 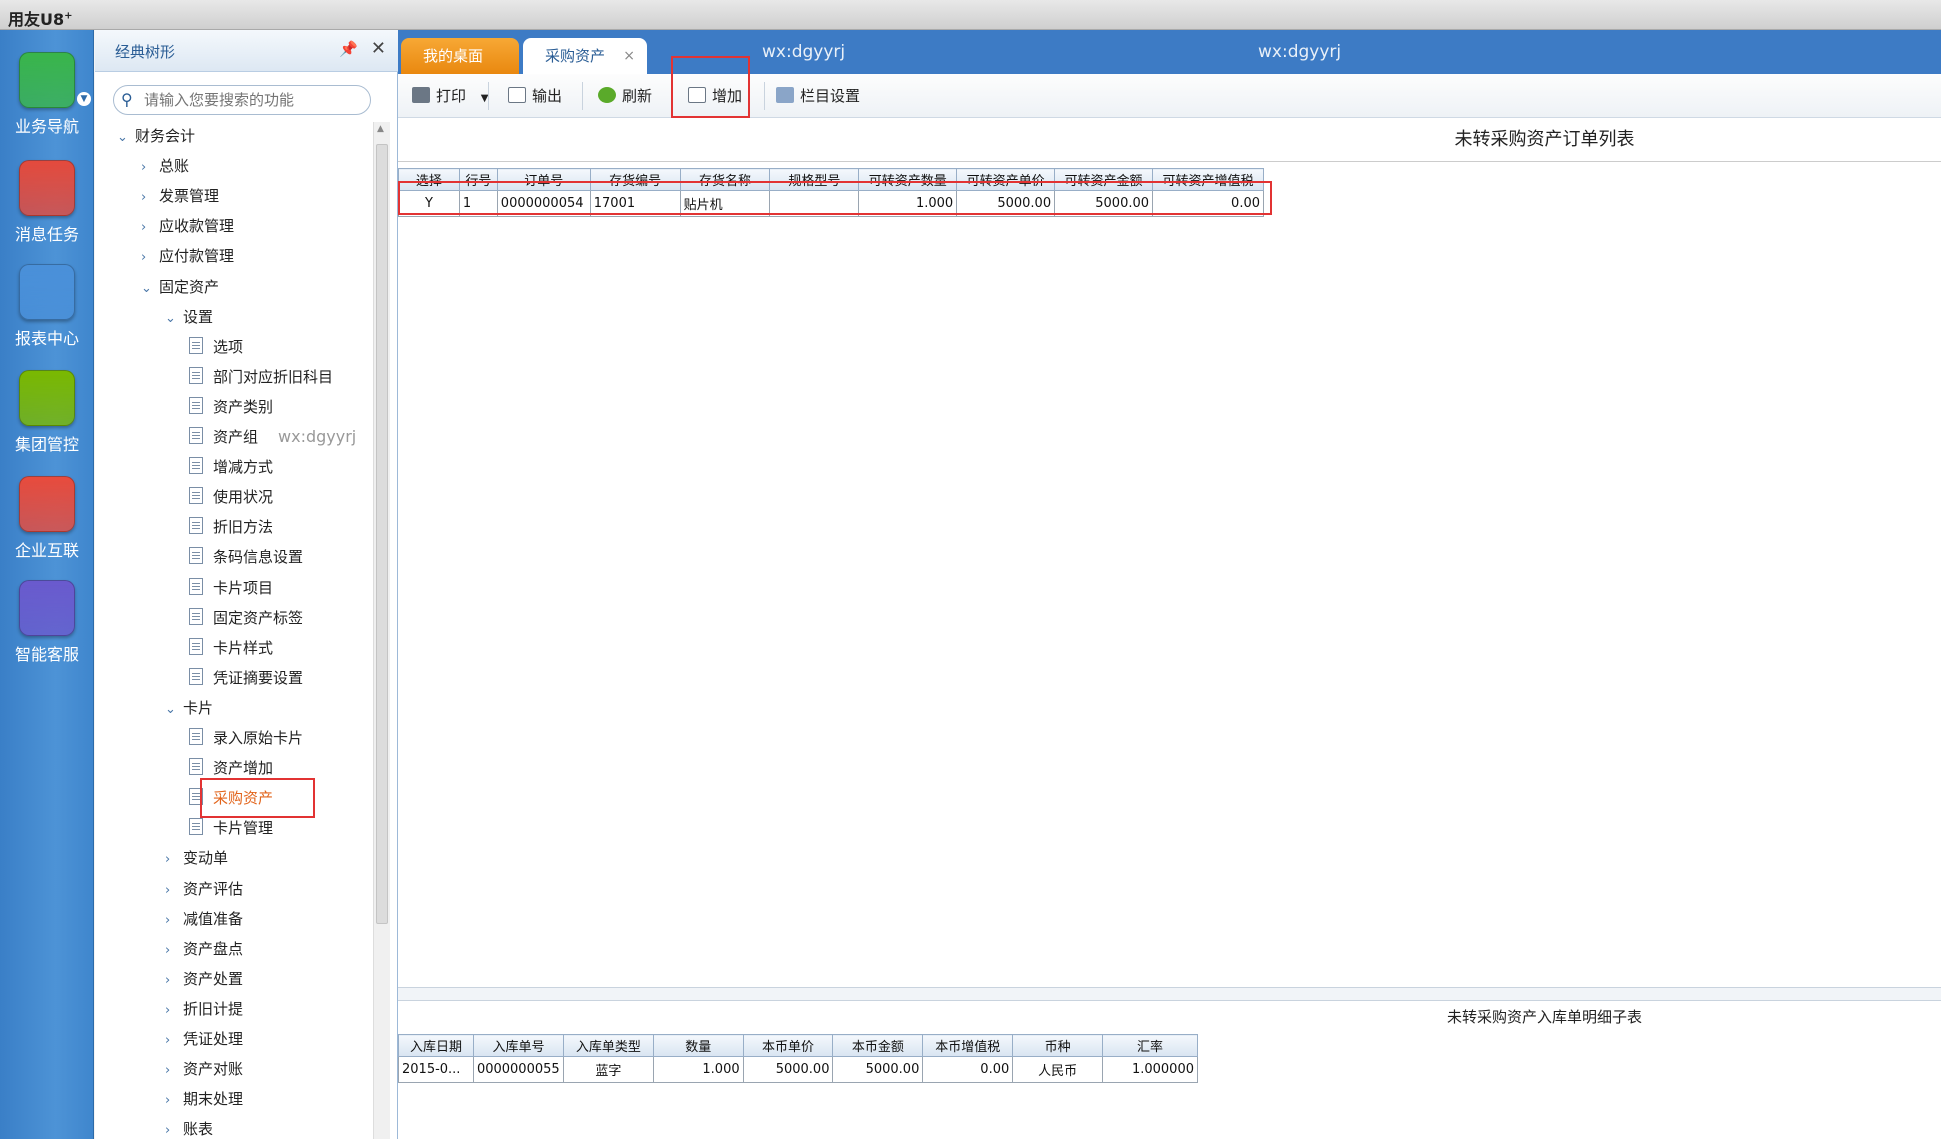 What do you see at coordinates (231, 527) in the screenshot?
I see `tree-item: 折旧方法` at bounding box center [231, 527].